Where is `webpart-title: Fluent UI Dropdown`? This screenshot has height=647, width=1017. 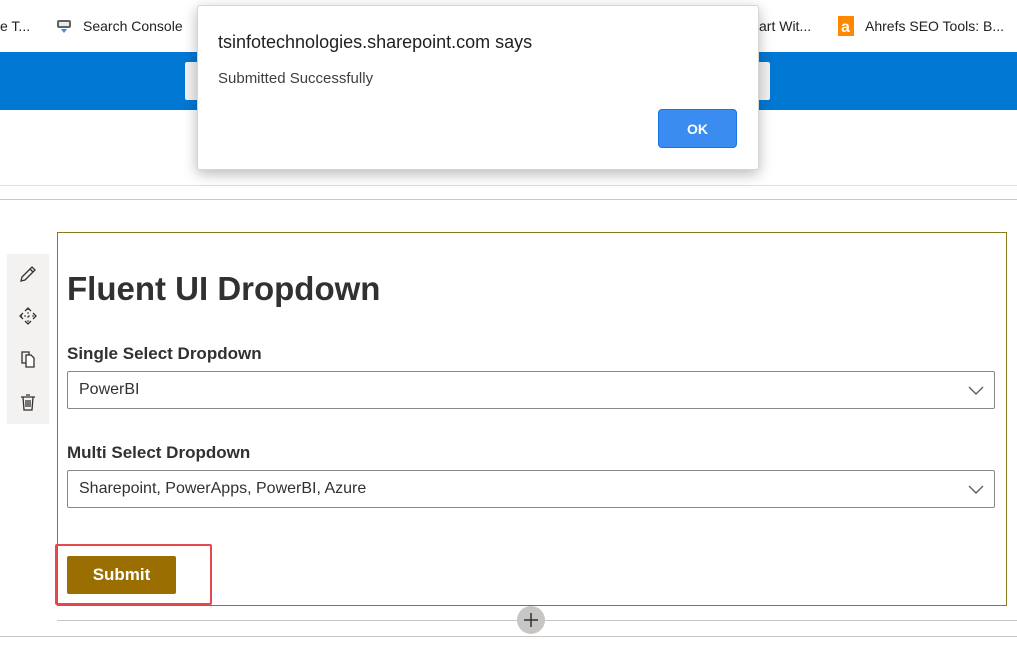
webpart-title: Fluent UI Dropdown is located at coordinates (224, 288).